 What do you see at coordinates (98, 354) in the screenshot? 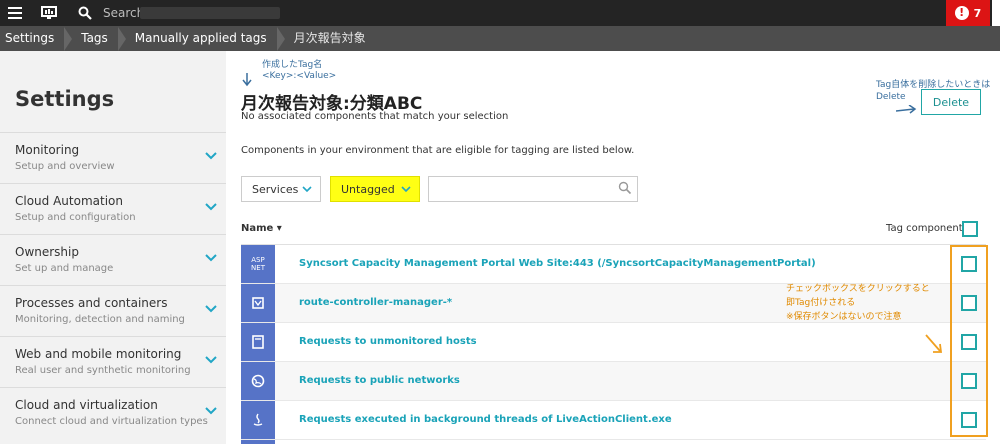
I see `sidebar-item-title: Web and mobile monitoring` at bounding box center [98, 354].